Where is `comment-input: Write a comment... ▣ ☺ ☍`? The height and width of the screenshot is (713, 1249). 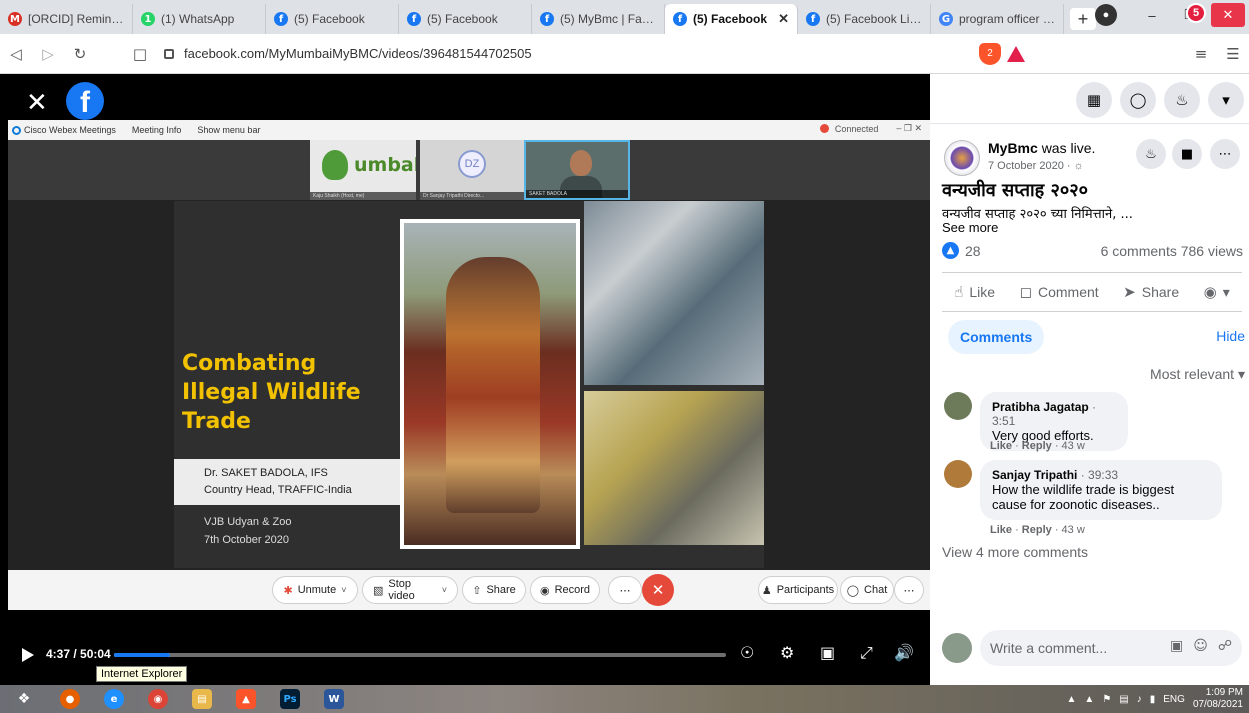
comment-input: Write a comment... ▣ ☺ ☍ is located at coordinates (1111, 648).